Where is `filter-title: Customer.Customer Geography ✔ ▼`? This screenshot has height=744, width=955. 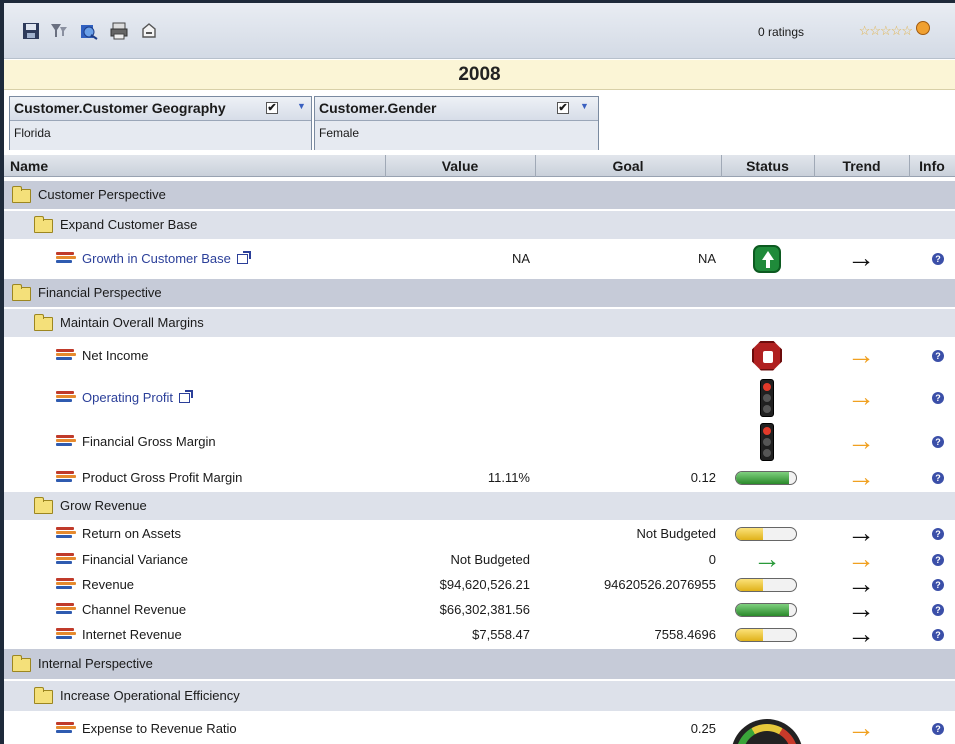
filter-title: Customer.Customer Geography ✔ ▼ is located at coordinates (160, 109).